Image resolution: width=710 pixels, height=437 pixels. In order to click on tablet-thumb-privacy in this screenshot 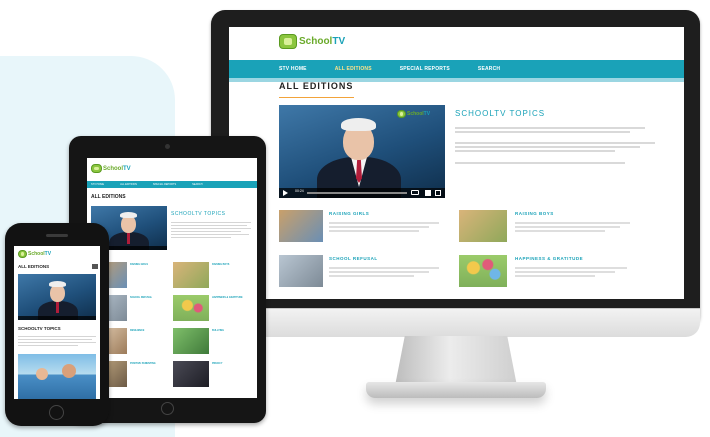, I will do `click(191, 374)`.